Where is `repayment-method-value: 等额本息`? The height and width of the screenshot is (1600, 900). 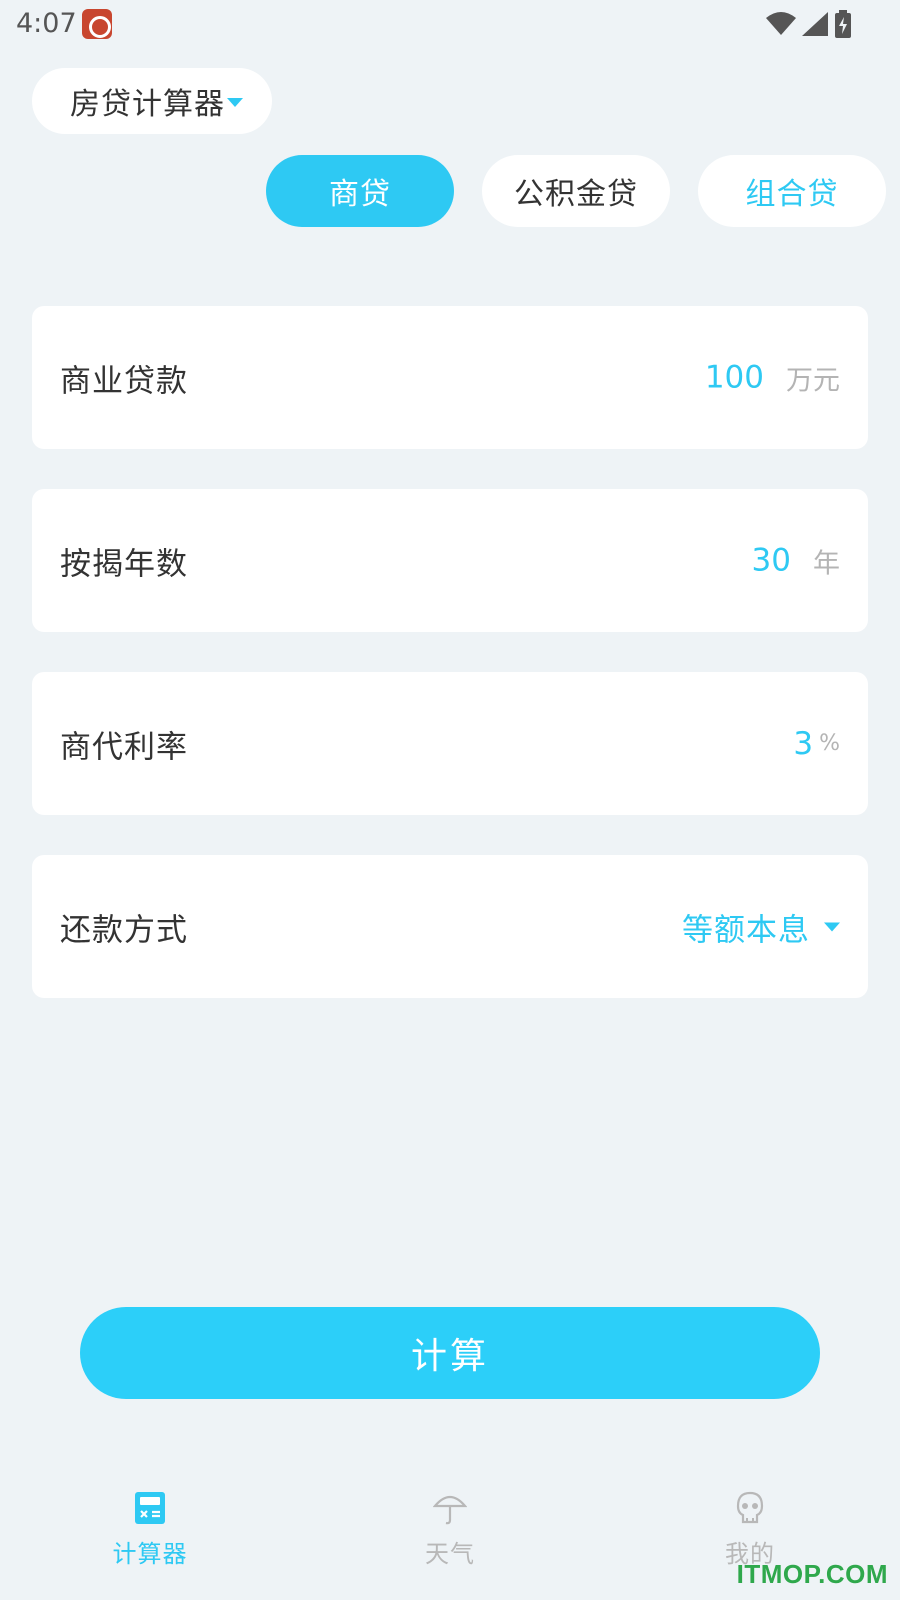 repayment-method-value: 等额本息 is located at coordinates (746, 930).